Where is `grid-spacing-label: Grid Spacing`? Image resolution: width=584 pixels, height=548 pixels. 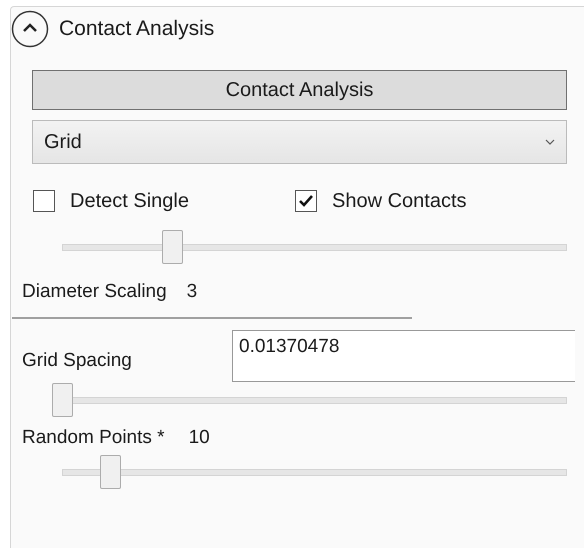 grid-spacing-label: Grid Spacing is located at coordinates (77, 361).